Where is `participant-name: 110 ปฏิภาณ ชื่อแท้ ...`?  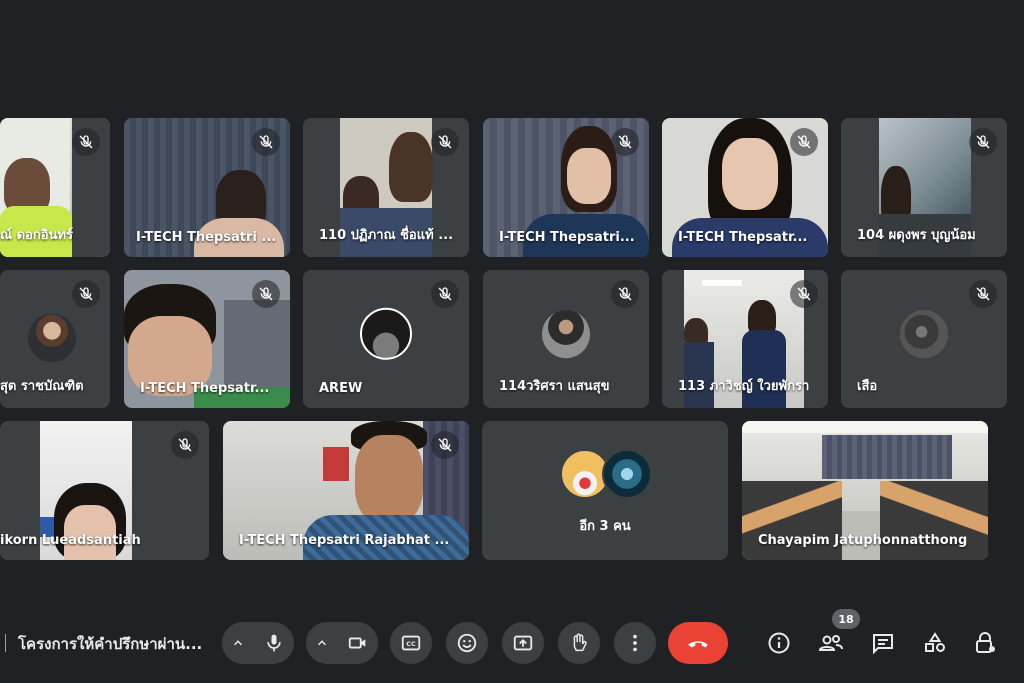
participant-name: 110 ปฏิภาณ ชื่อแท้ ... is located at coordinates (386, 235).